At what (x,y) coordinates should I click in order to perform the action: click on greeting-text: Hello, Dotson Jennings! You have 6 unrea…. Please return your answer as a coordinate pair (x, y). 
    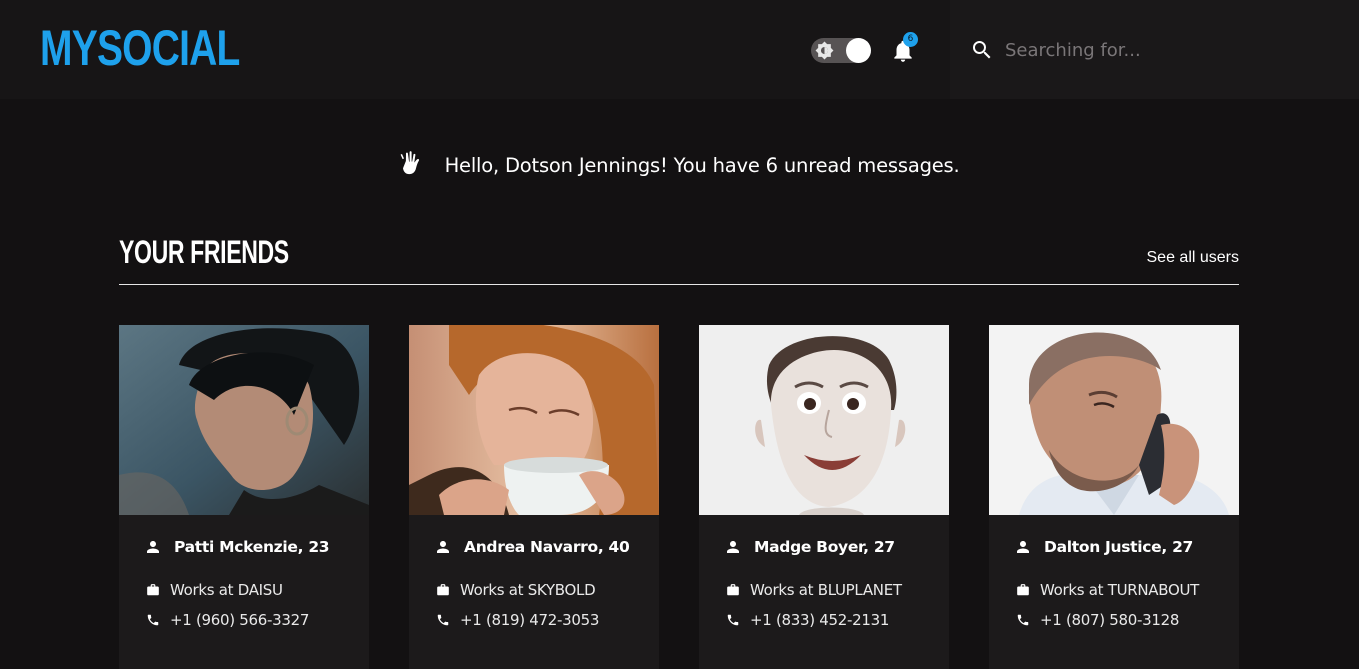
    Looking at the image, I should click on (702, 165).